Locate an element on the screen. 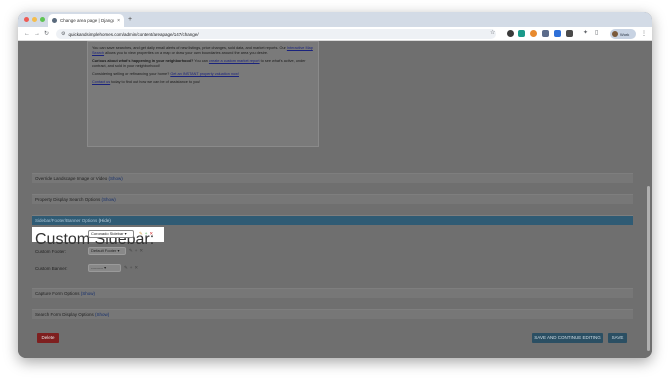 This screenshot has height=382, width=670. scrollbar is located at coordinates (648, 268).